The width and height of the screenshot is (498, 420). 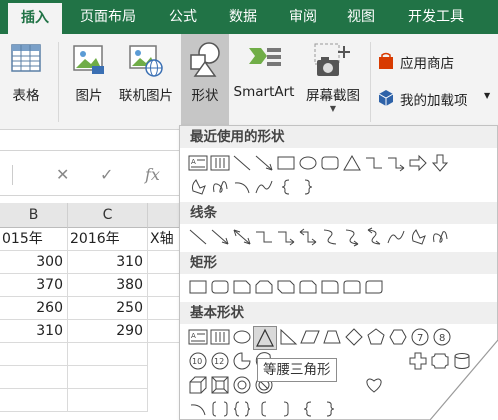 What do you see at coordinates (26, 81) in the screenshot?
I see `table-button: 表格` at bounding box center [26, 81].